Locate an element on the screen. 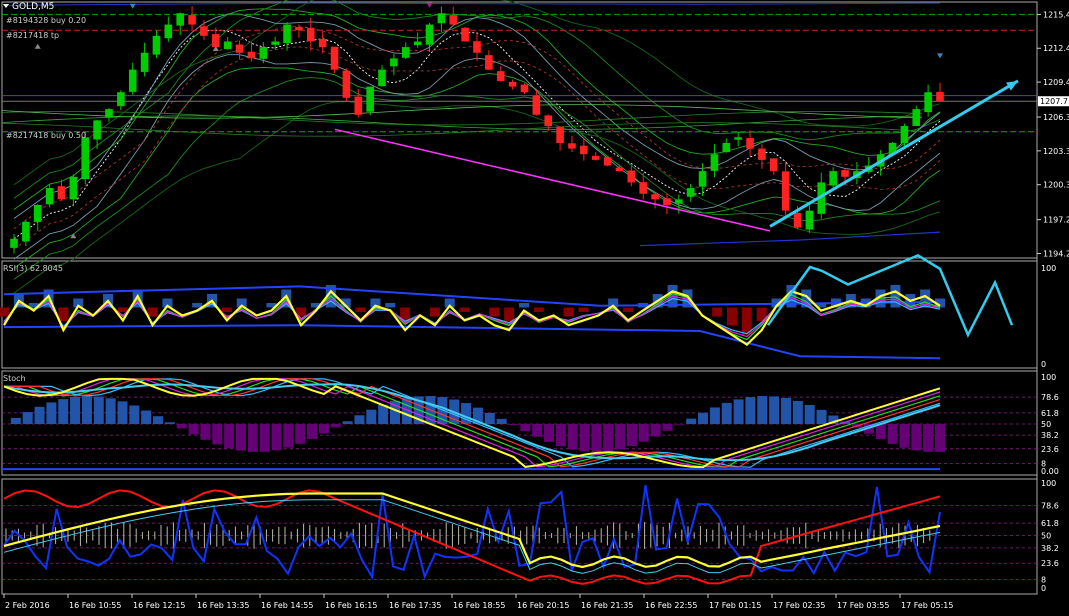 This screenshot has height=616, width=1069. bottom-tick-label: 23.6 is located at coordinates (1050, 563).